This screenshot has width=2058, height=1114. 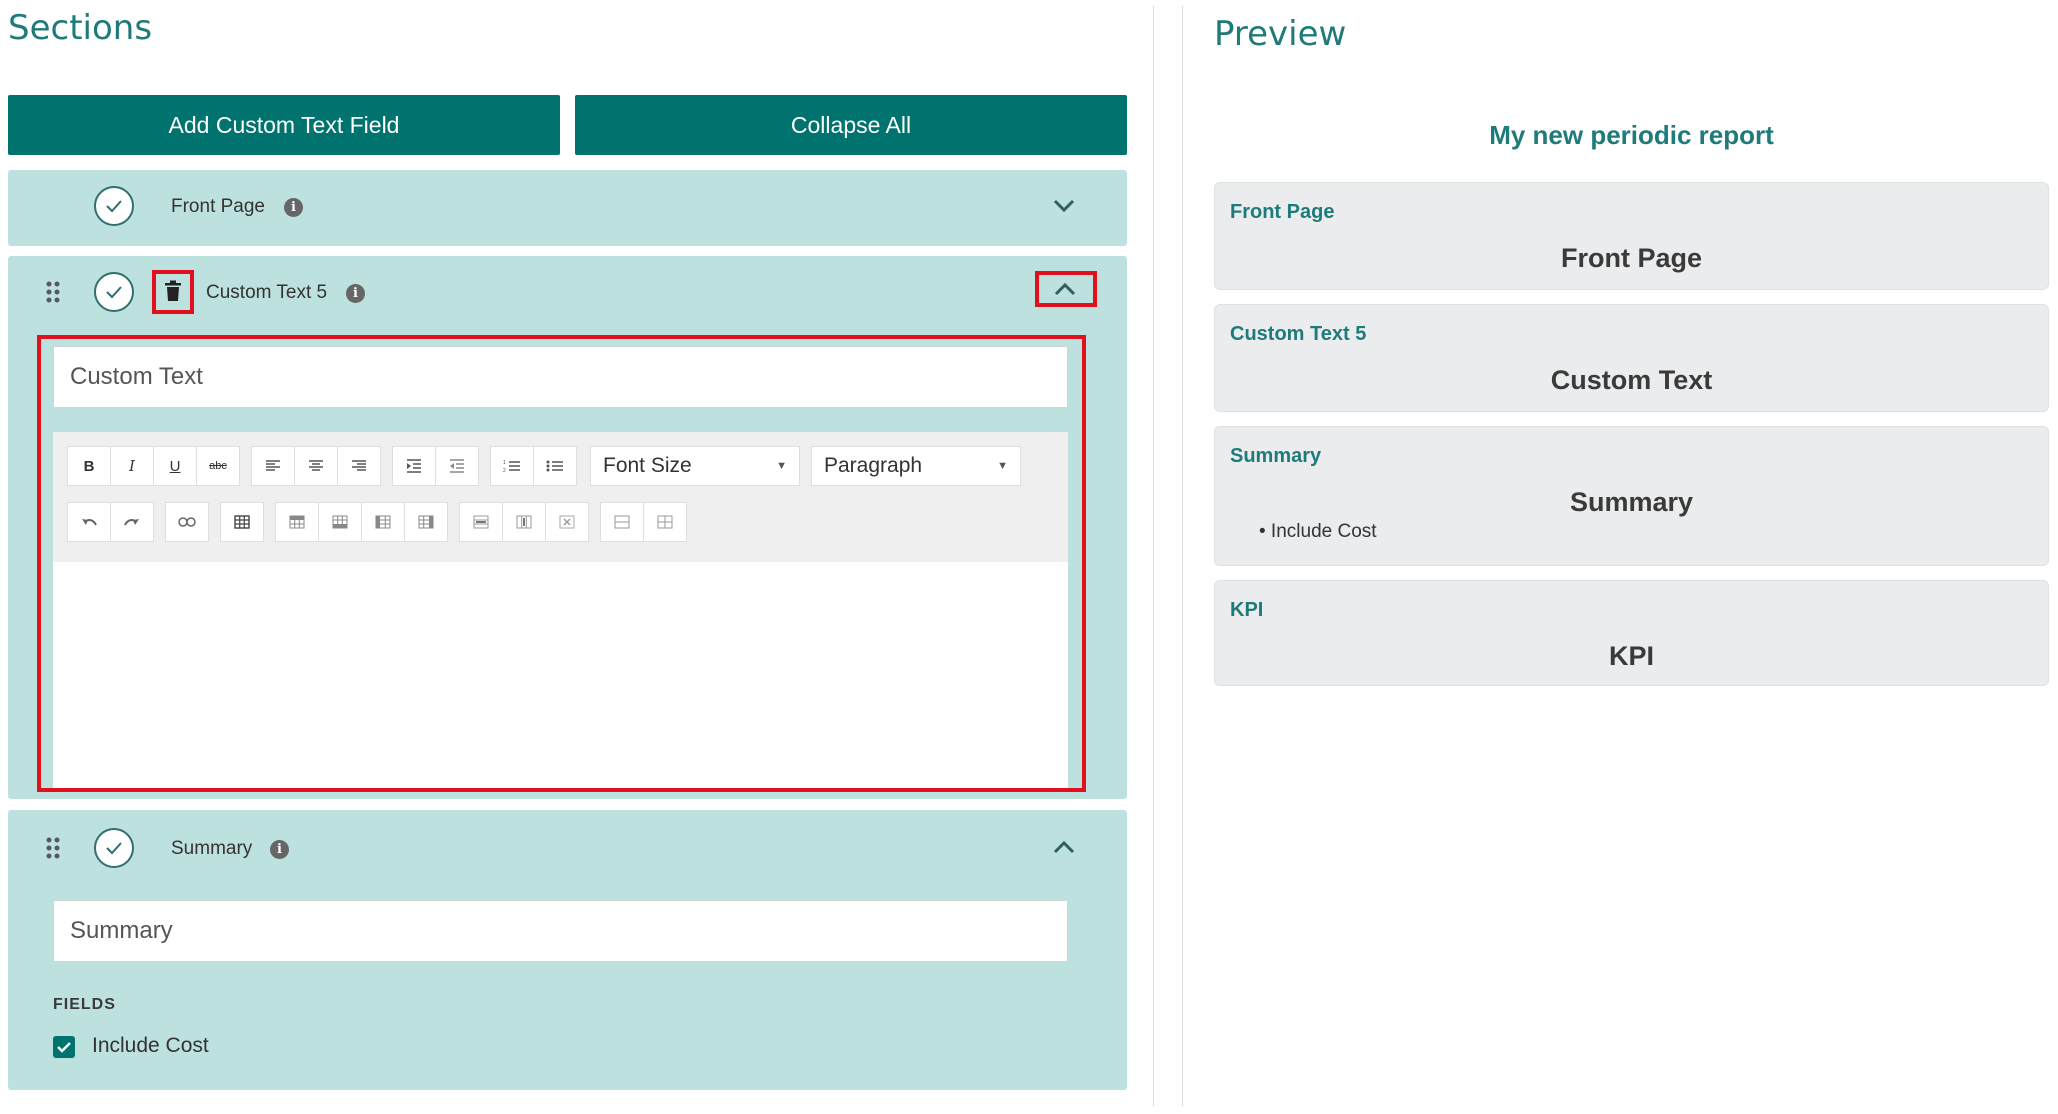 I want to click on summary-title-input: Summary, so click(x=560, y=931).